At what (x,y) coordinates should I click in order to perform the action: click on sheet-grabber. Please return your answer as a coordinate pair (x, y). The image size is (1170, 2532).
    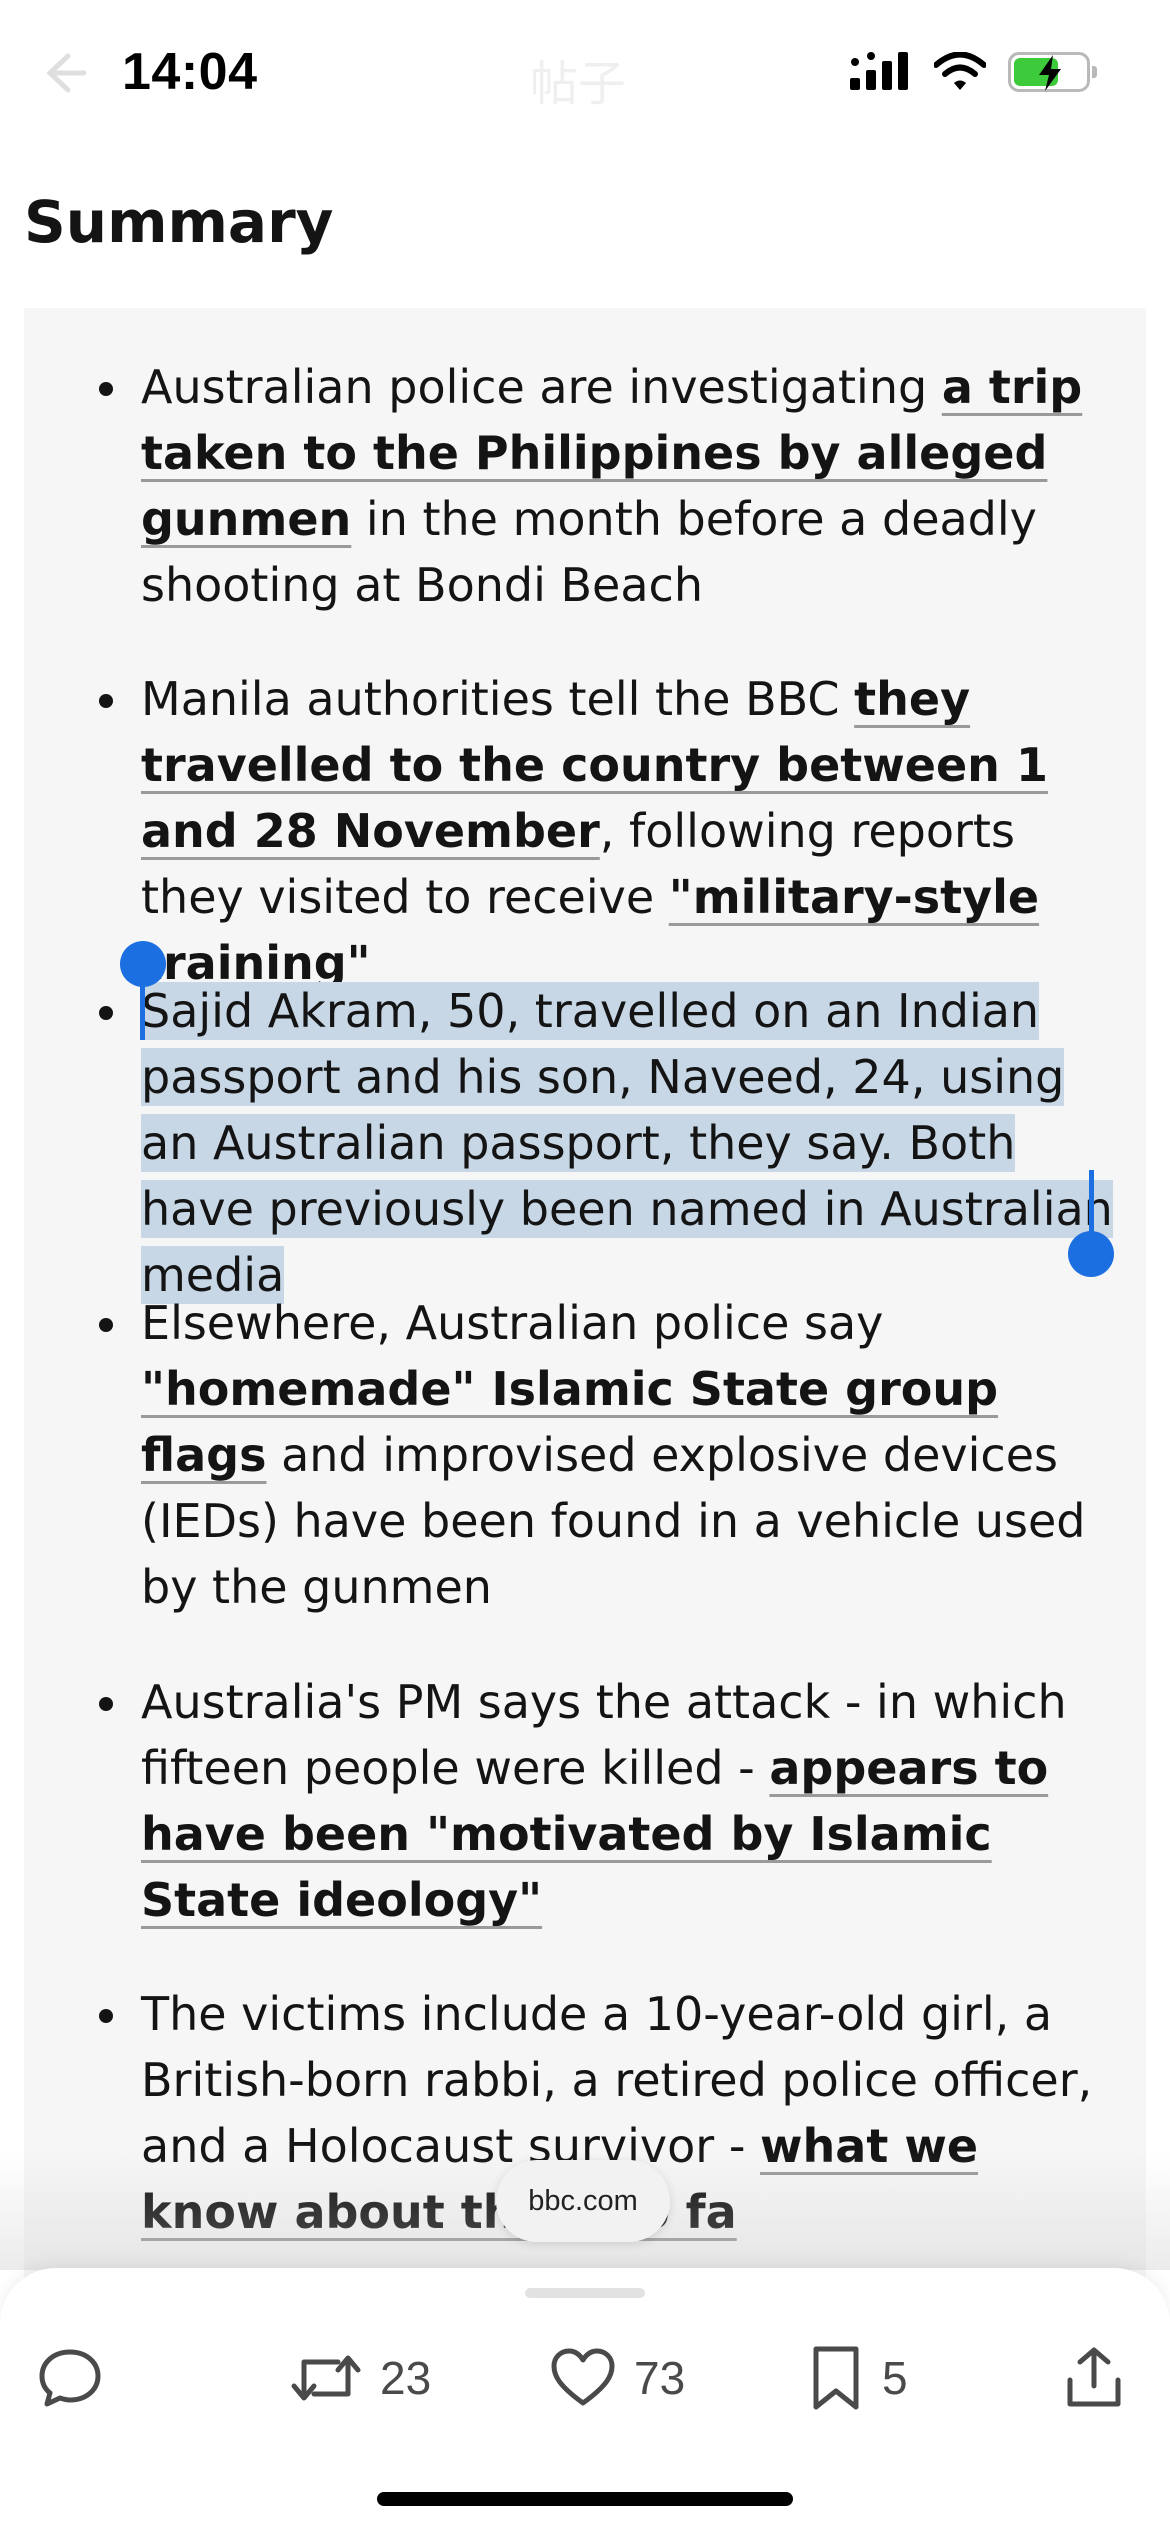
    Looking at the image, I should click on (585, 2293).